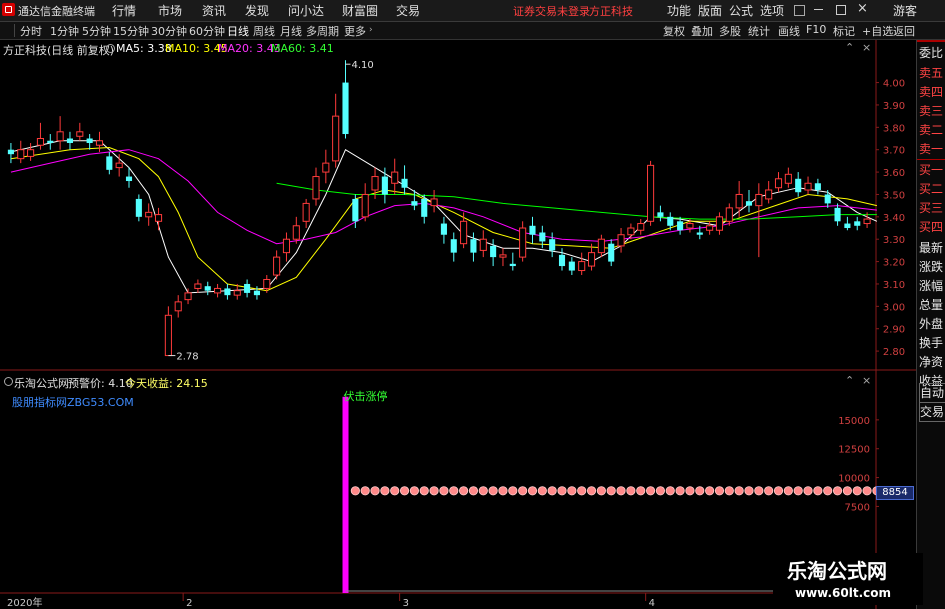 The height and width of the screenshot is (609, 945). What do you see at coordinates (931, 267) in the screenshot?
I see `side-label-change: 涨跌` at bounding box center [931, 267].